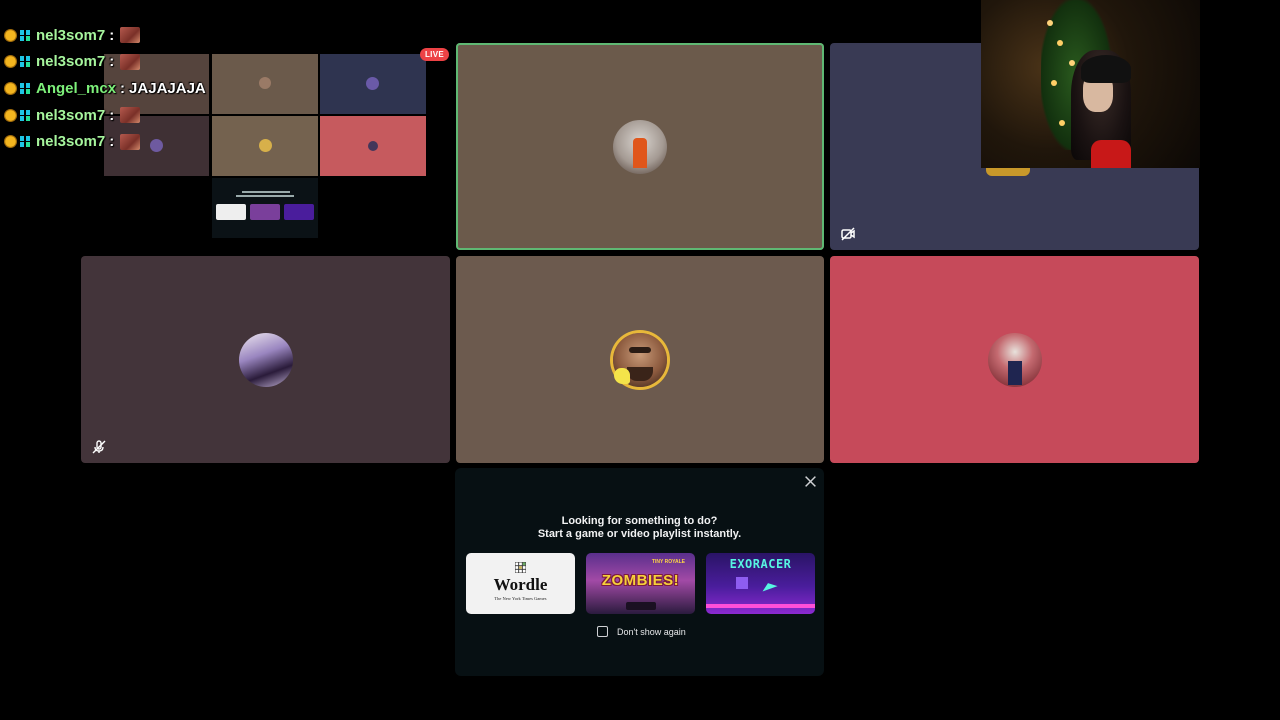  Describe the element at coordinates (848, 234) in the screenshot. I see `camera-off-icon` at that location.